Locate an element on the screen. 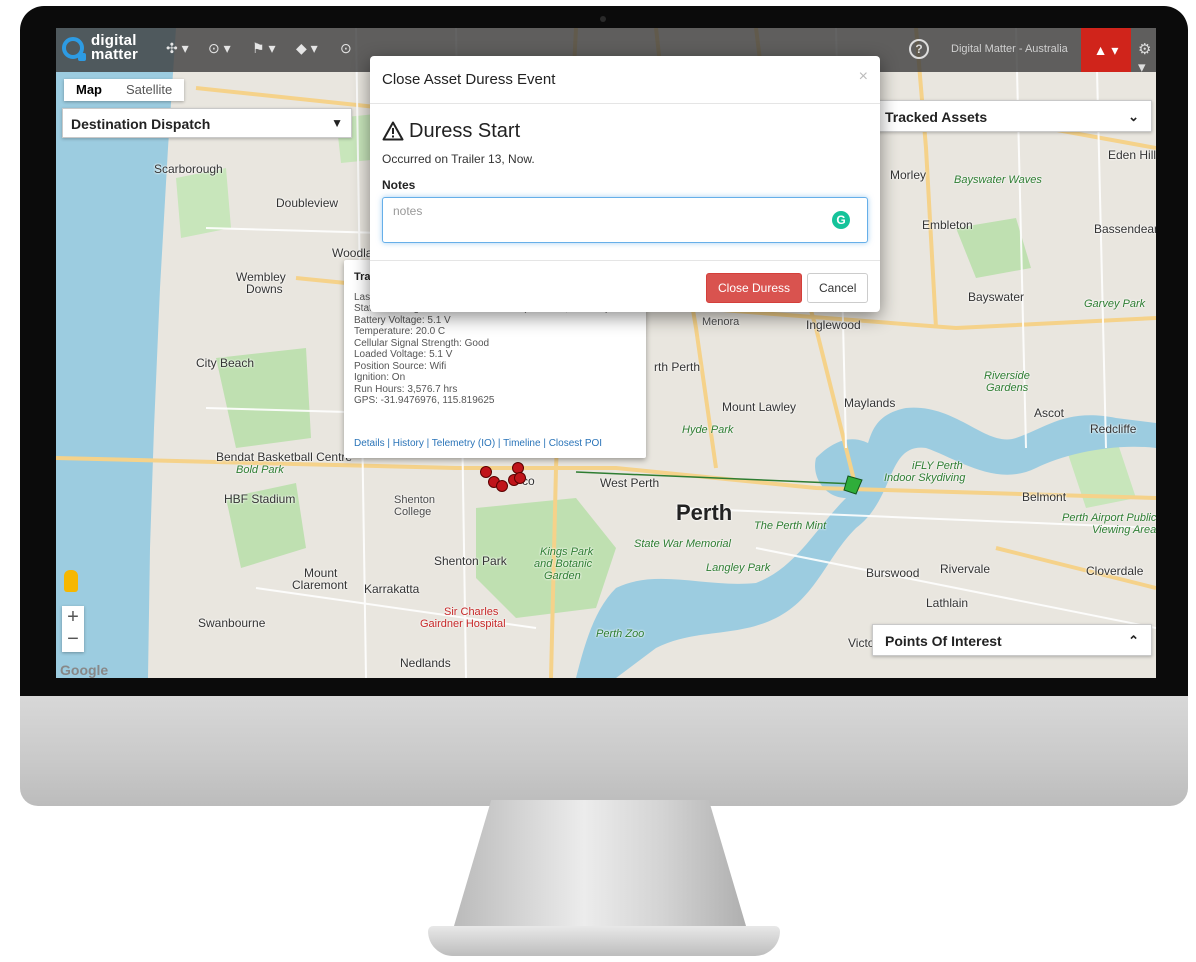 This screenshot has width=1196, height=962. map-label: Bold Park is located at coordinates (260, 470).